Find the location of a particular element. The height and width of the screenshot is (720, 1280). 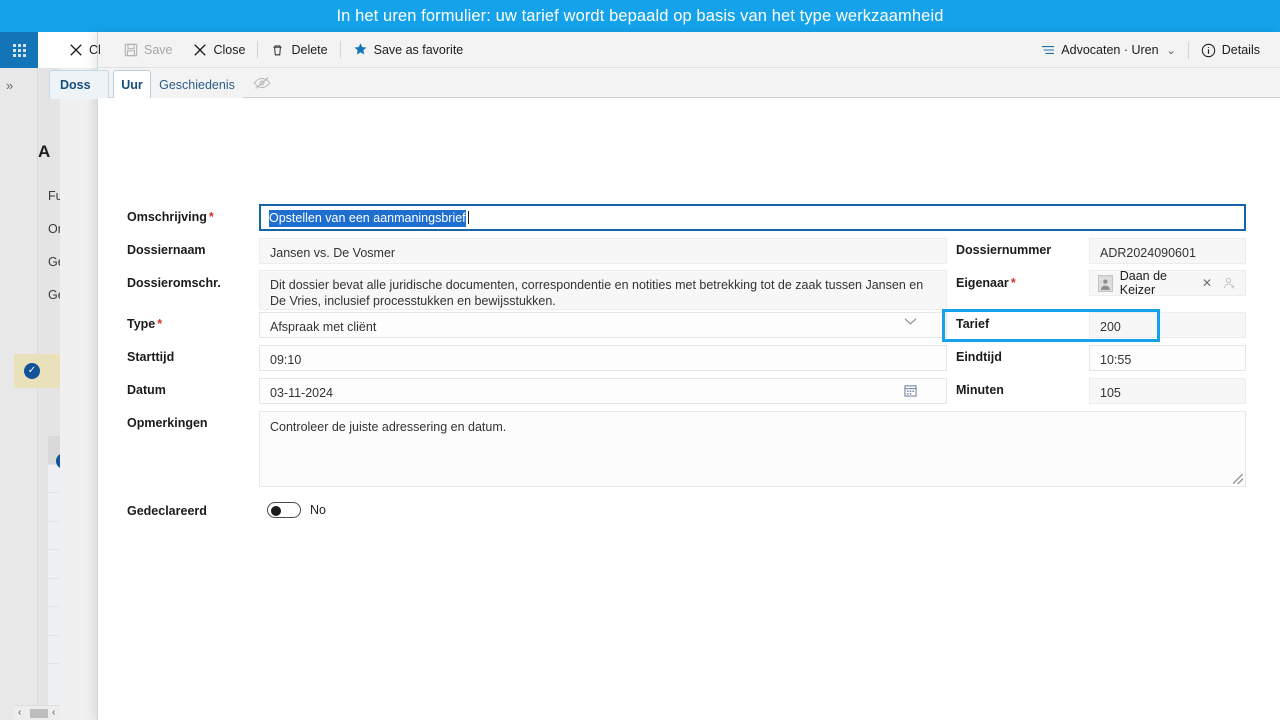

scrollbar-thumb is located at coordinates (39, 713).